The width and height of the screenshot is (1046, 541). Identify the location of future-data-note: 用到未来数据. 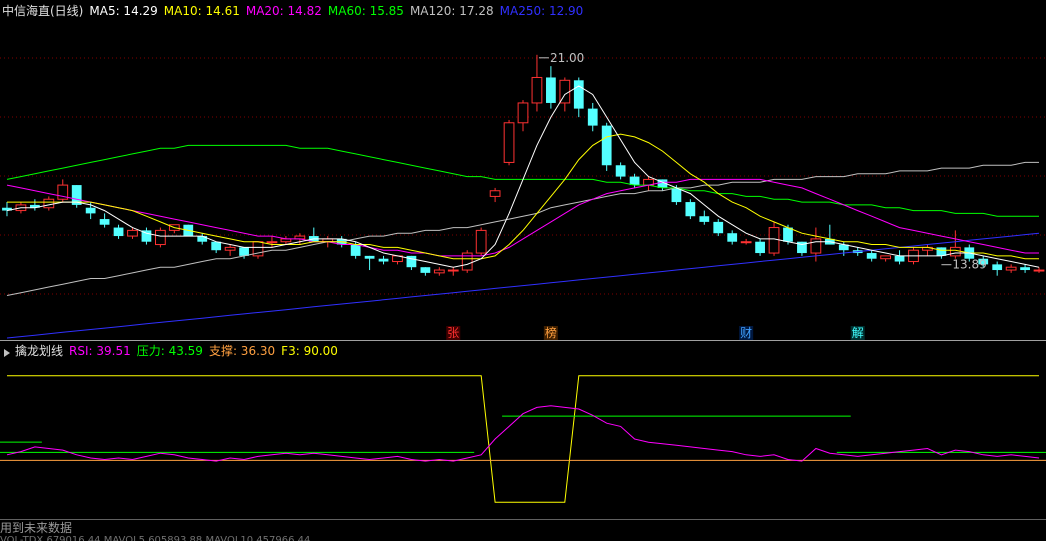
(36, 528).